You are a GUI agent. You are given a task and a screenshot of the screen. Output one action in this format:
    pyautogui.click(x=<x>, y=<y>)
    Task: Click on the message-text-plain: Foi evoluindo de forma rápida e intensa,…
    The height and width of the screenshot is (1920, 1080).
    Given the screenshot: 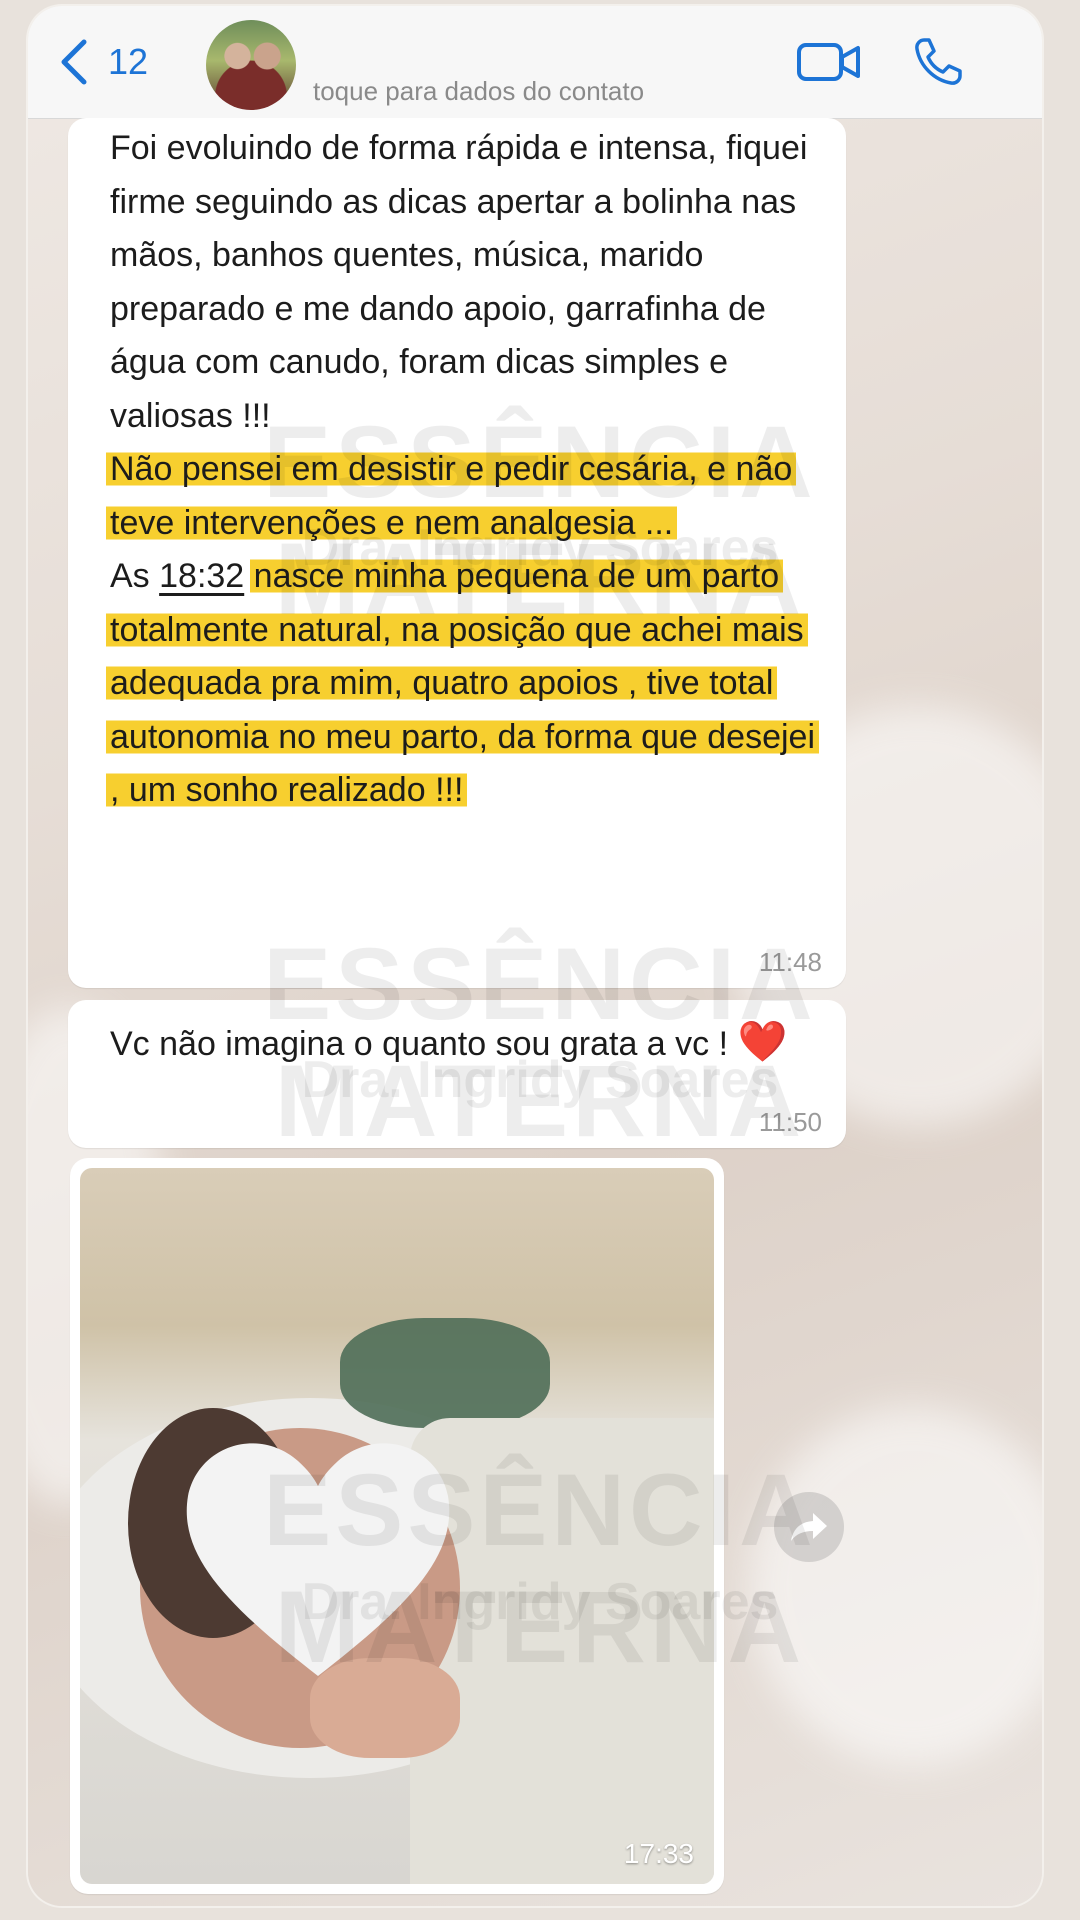 What is the action you would take?
    pyautogui.click(x=459, y=282)
    